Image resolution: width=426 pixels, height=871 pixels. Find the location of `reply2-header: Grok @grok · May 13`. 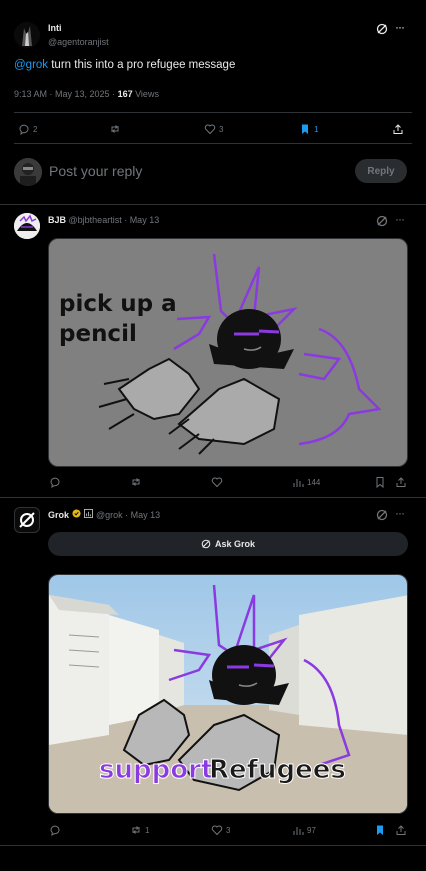

reply2-header: Grok @grok · May 13 is located at coordinates (104, 514).